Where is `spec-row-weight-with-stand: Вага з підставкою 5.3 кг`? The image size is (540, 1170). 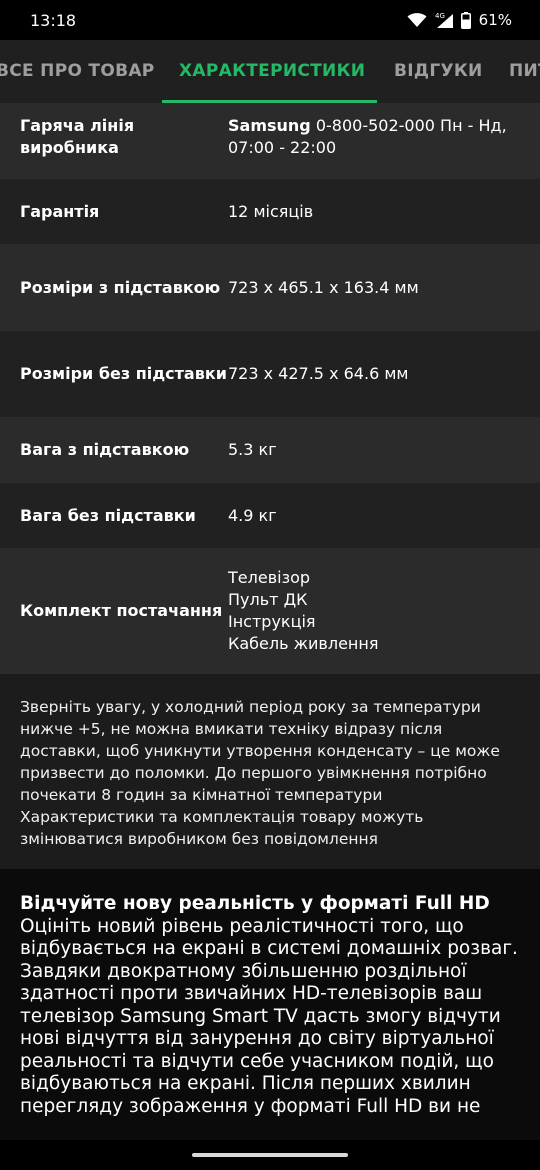
spec-row-weight-with-stand: Вага з підставкою 5.3 кг is located at coordinates (270, 450).